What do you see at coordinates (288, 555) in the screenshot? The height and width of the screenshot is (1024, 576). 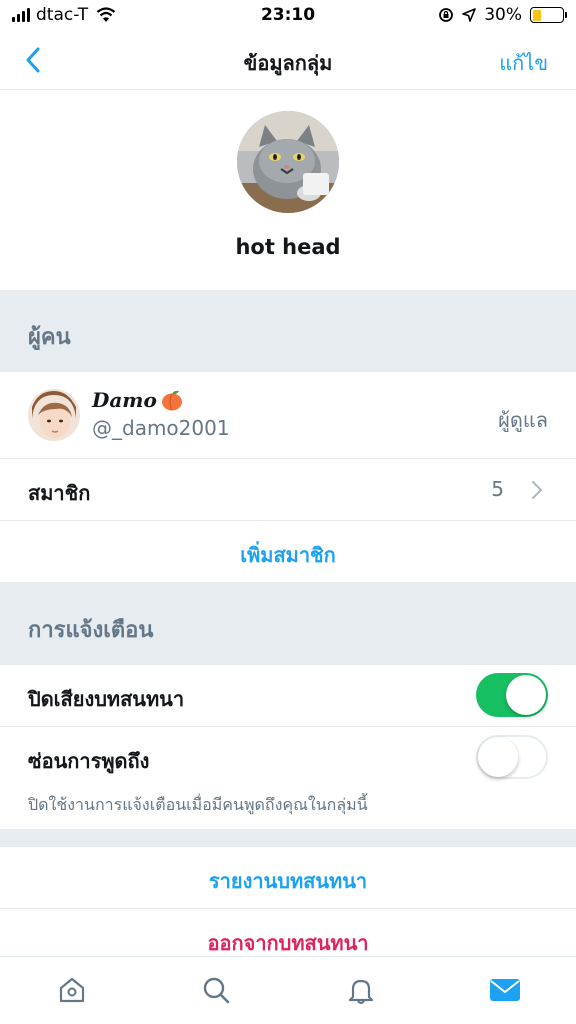 I see `add-member-button: เพิ่มสมาชิก` at bounding box center [288, 555].